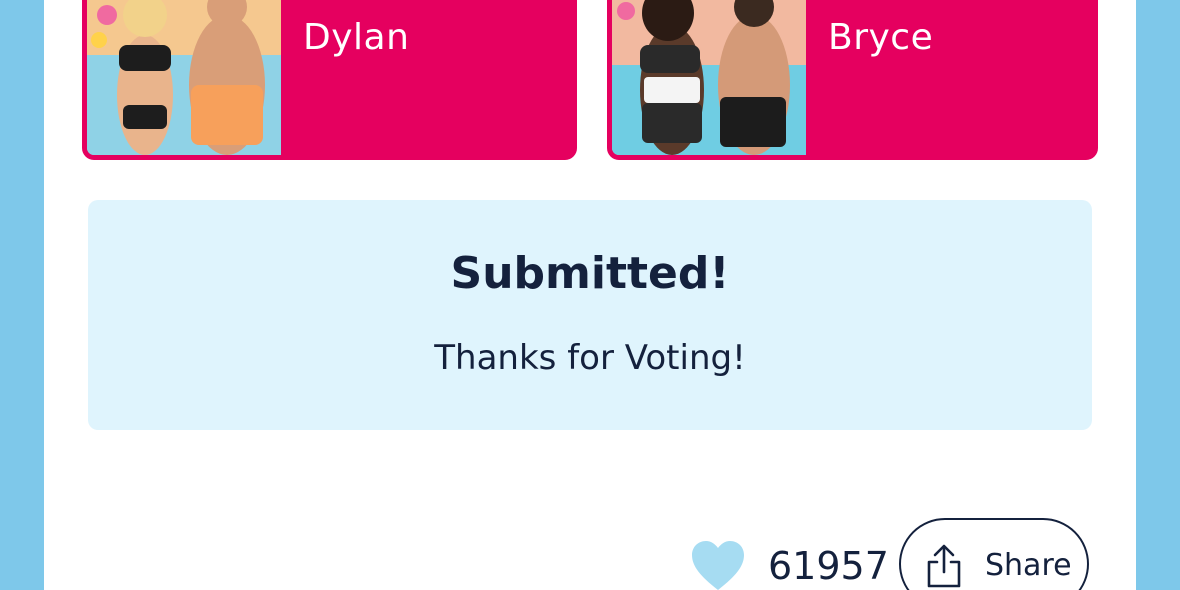 This screenshot has width=1180, height=590. What do you see at coordinates (1028, 565) in the screenshot?
I see `share-label: Share` at bounding box center [1028, 565].